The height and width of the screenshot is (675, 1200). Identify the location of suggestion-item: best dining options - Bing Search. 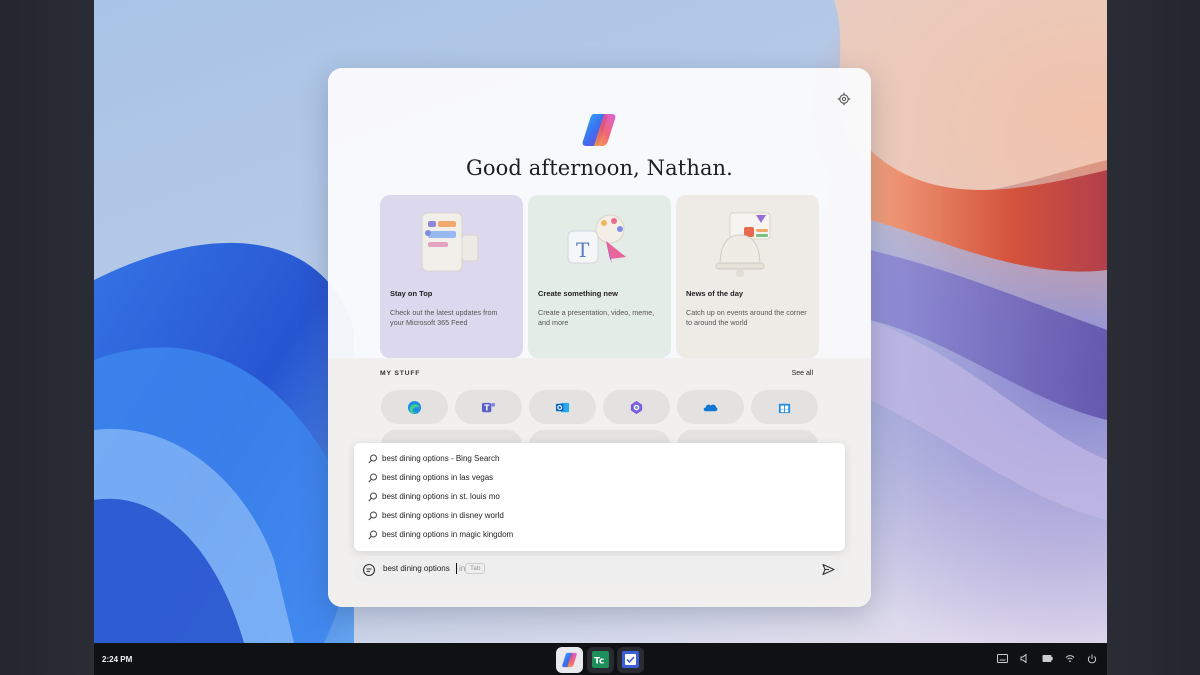
(598, 458).